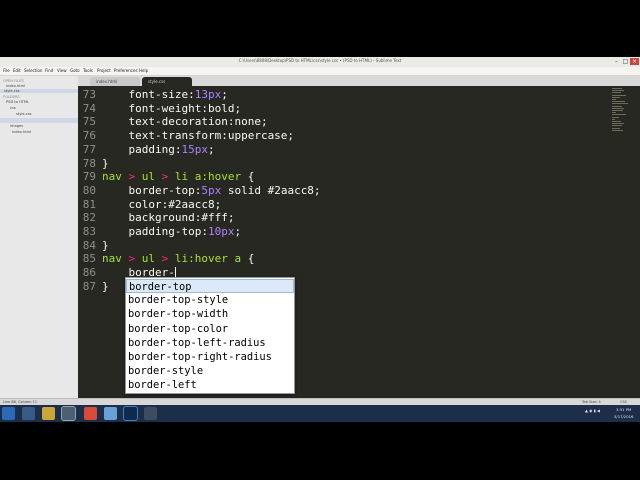 The width and height of the screenshot is (640, 480). Describe the element at coordinates (171, 109) in the screenshot. I see `code-line: font-weight:bold;` at that location.